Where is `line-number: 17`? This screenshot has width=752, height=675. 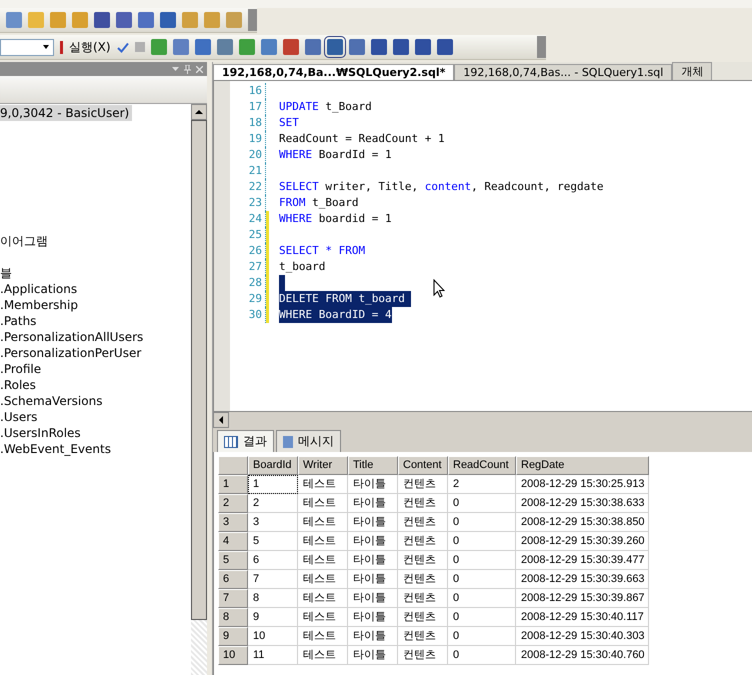 line-number: 17 is located at coordinates (248, 107).